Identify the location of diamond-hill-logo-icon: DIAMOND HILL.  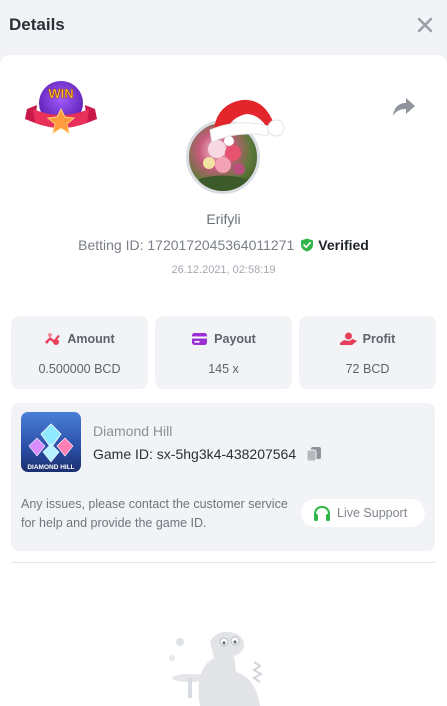
(51, 447).